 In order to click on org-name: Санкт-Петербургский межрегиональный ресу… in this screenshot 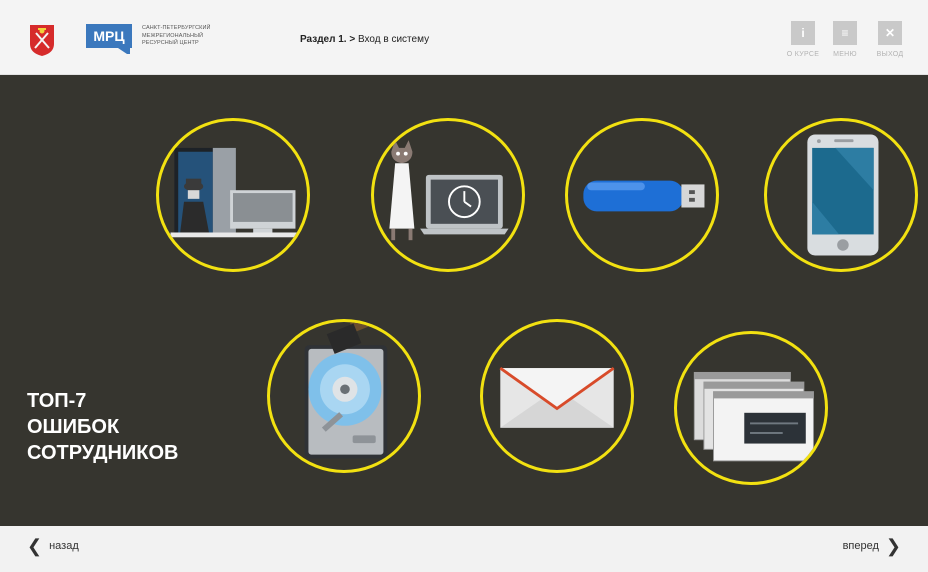, I will do `click(176, 36)`.